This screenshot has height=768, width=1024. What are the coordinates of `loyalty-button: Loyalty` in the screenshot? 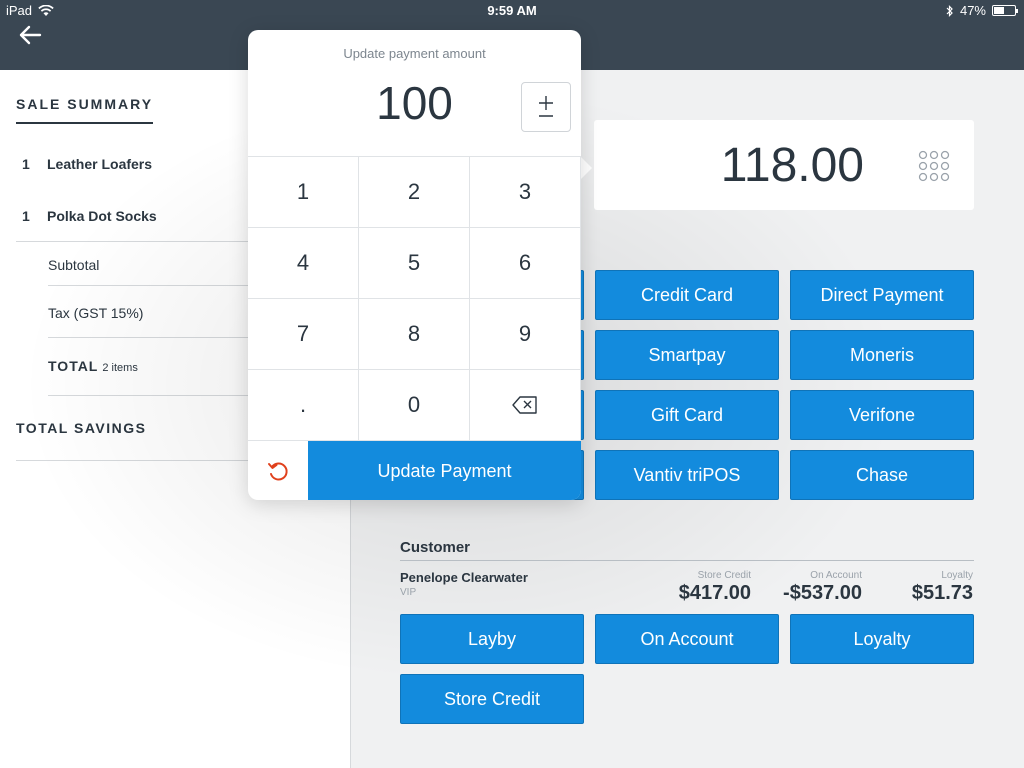 It's located at (882, 639).